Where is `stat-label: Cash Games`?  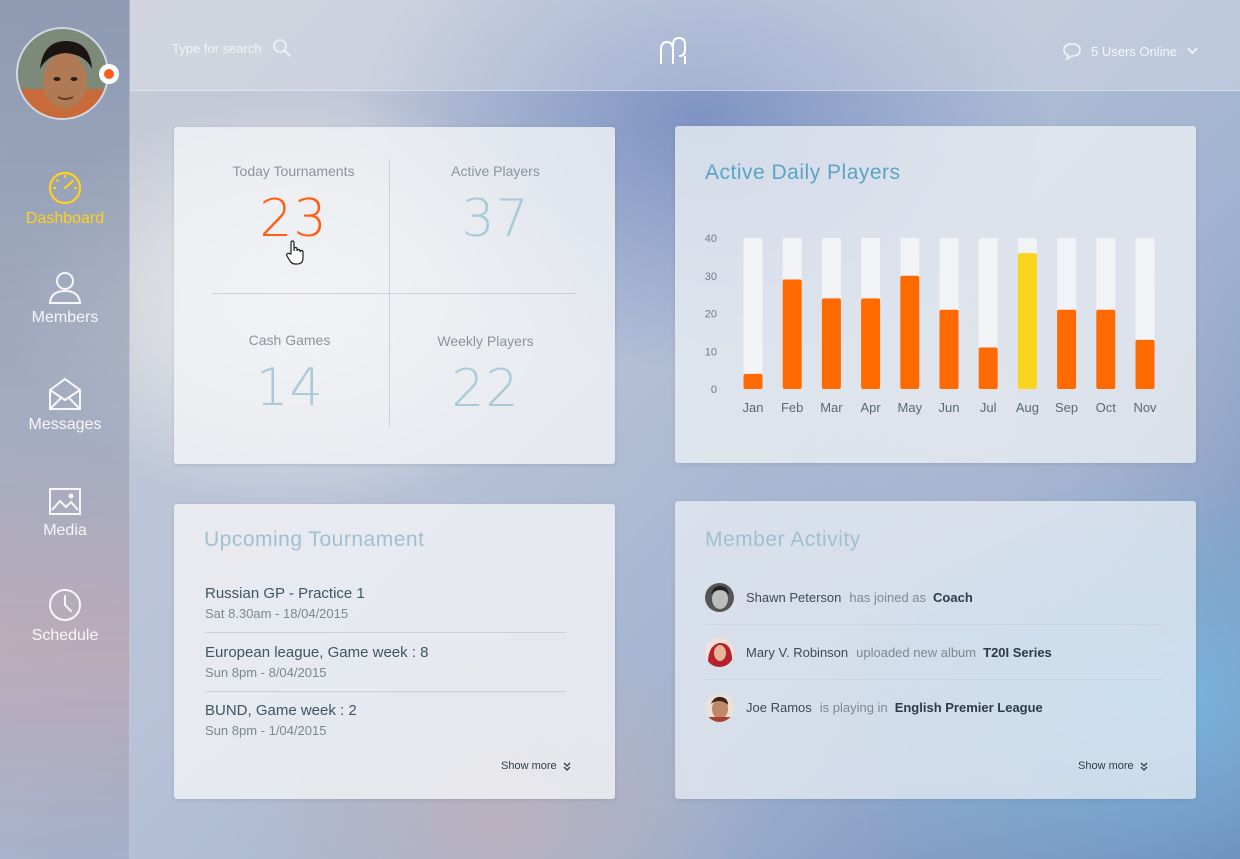 stat-label: Cash Games is located at coordinates (289, 340).